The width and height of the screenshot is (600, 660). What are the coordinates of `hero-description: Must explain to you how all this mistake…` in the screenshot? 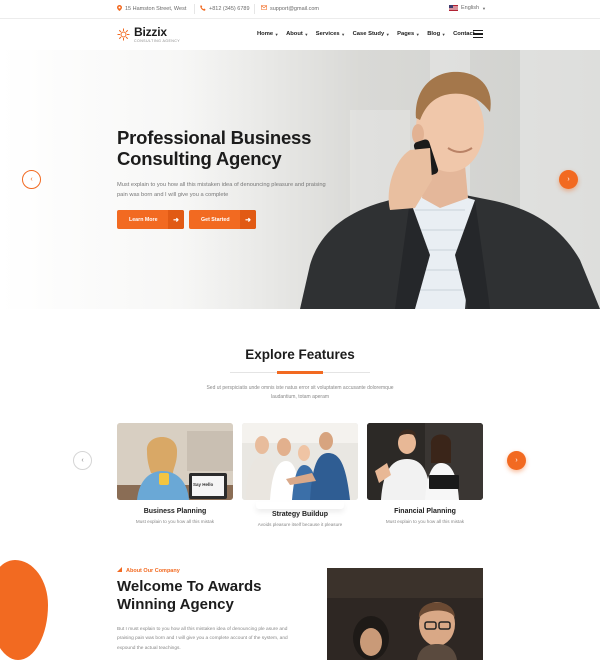 It's located at (221, 190).